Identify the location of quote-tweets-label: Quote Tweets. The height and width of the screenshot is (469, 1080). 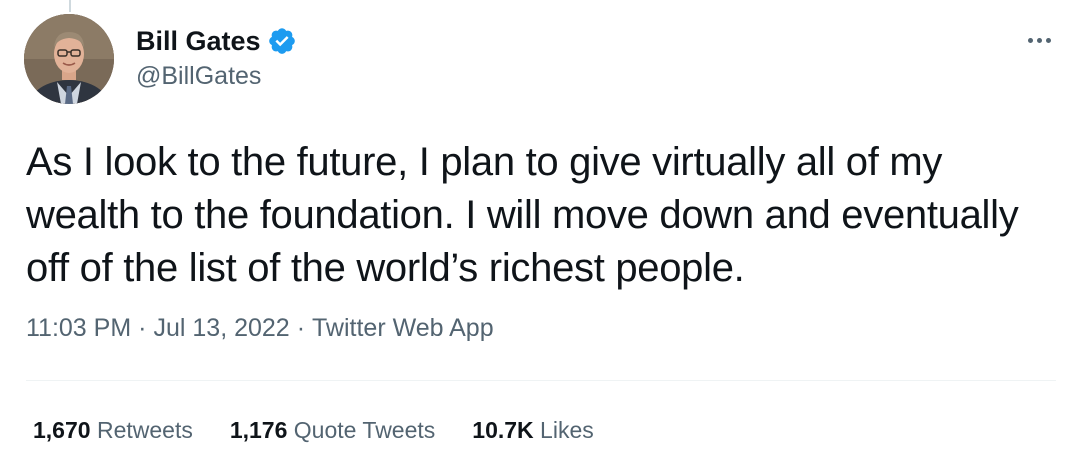
(364, 430).